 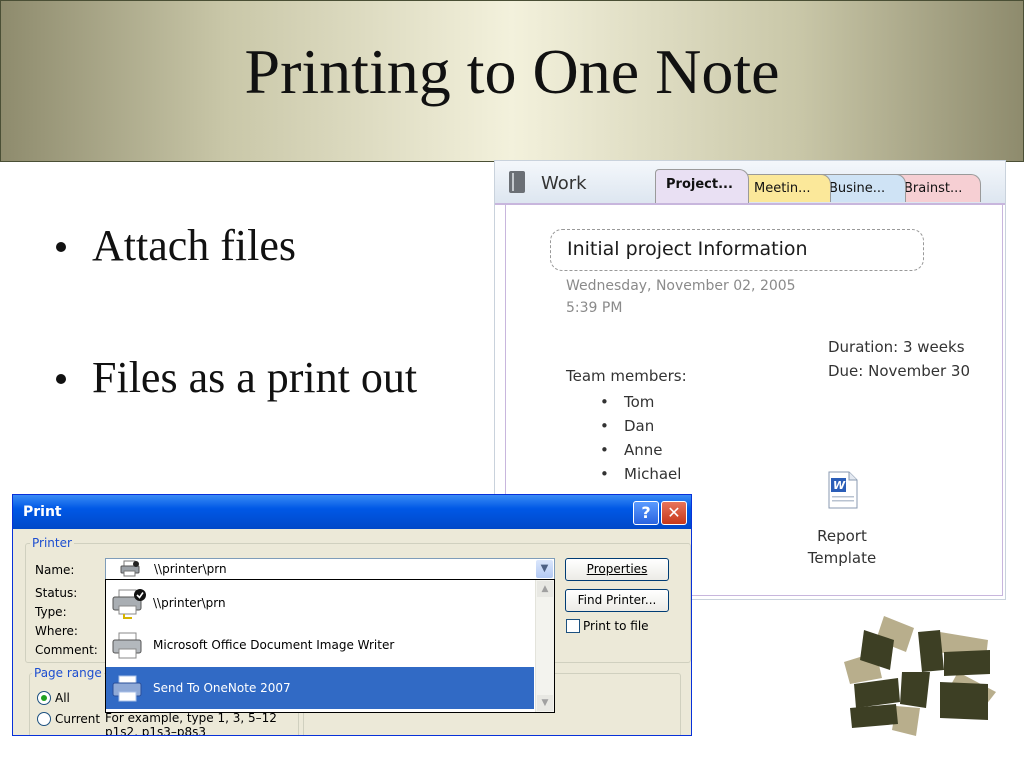 What do you see at coordinates (68, 673) in the screenshot?
I see `page-range-group-label: Page range` at bounding box center [68, 673].